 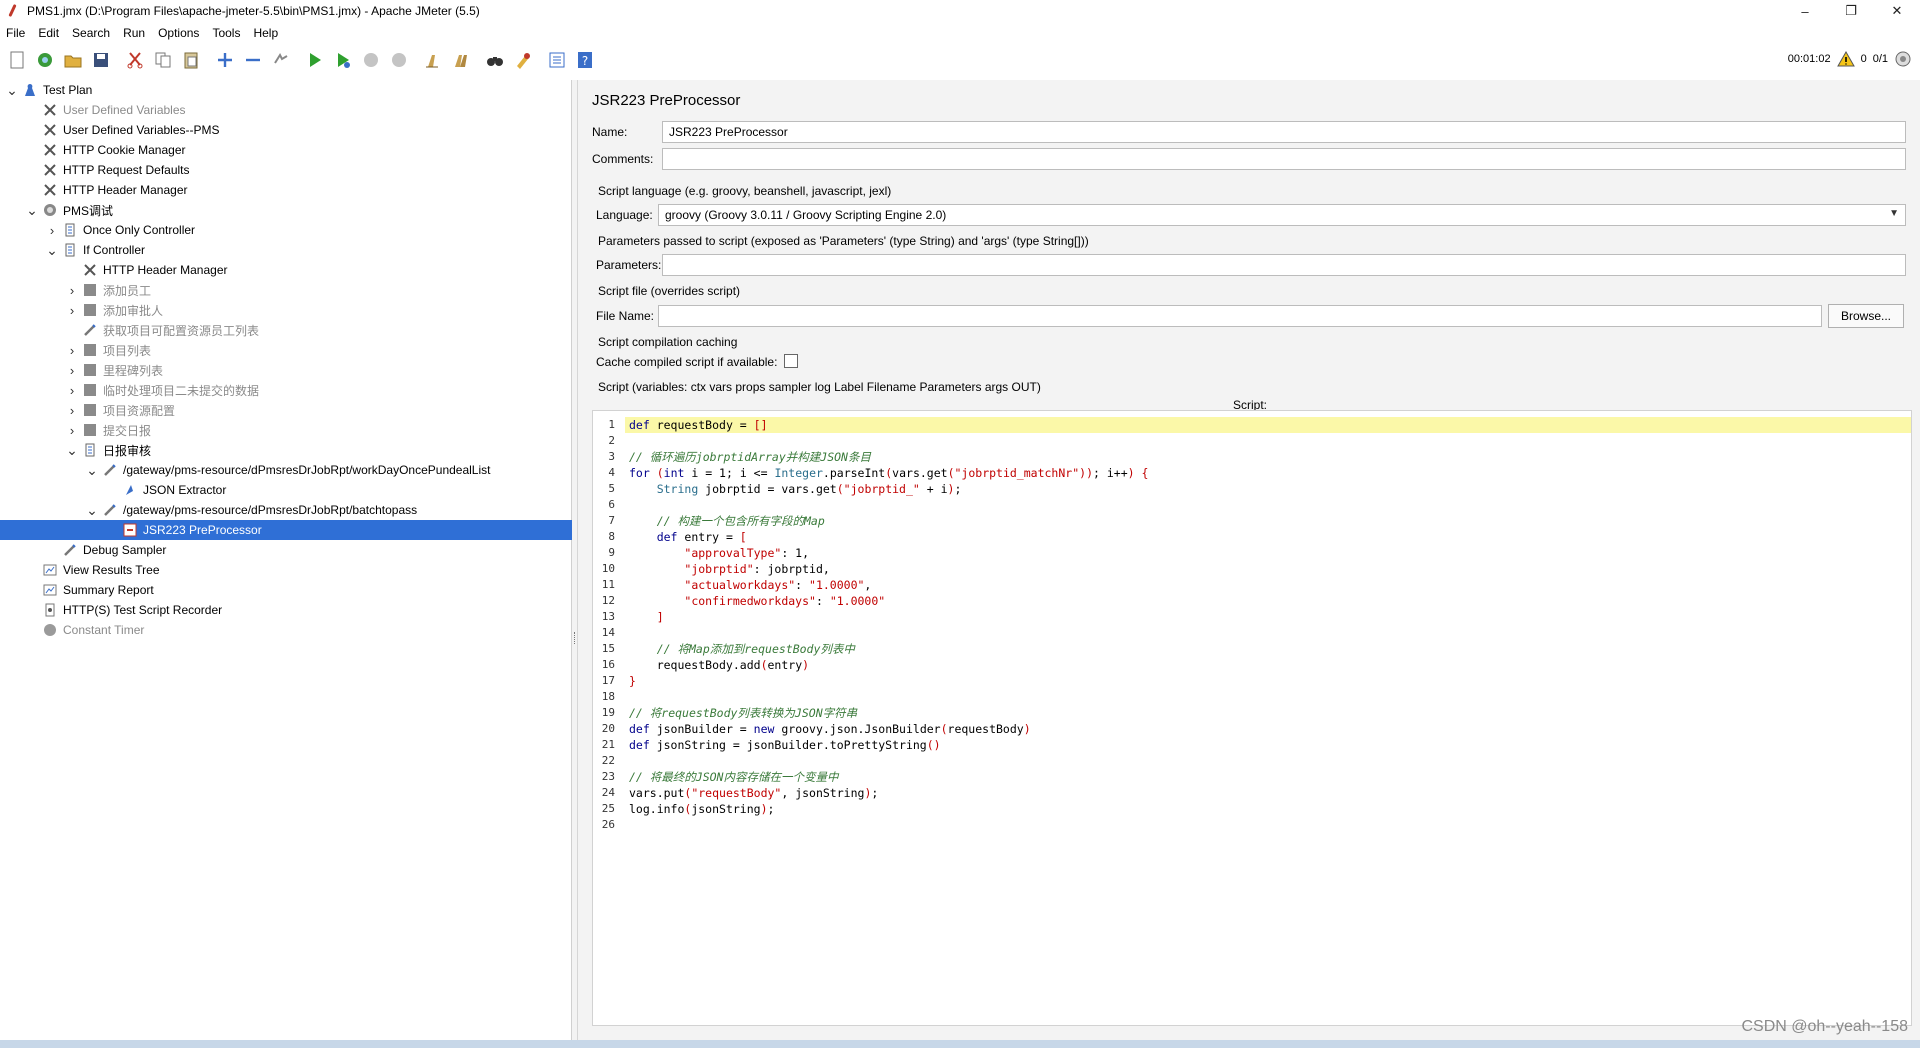 I want to click on tree-node: User Defined Variables--PMS, so click(x=286, y=130).